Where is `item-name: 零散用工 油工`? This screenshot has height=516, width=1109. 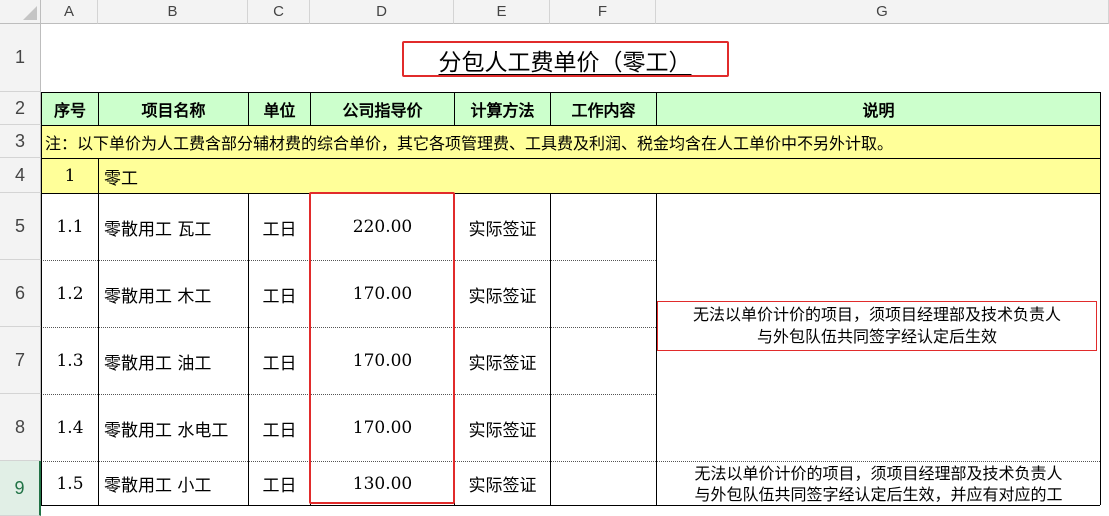
item-name: 零散用工 油工 is located at coordinates (173, 361).